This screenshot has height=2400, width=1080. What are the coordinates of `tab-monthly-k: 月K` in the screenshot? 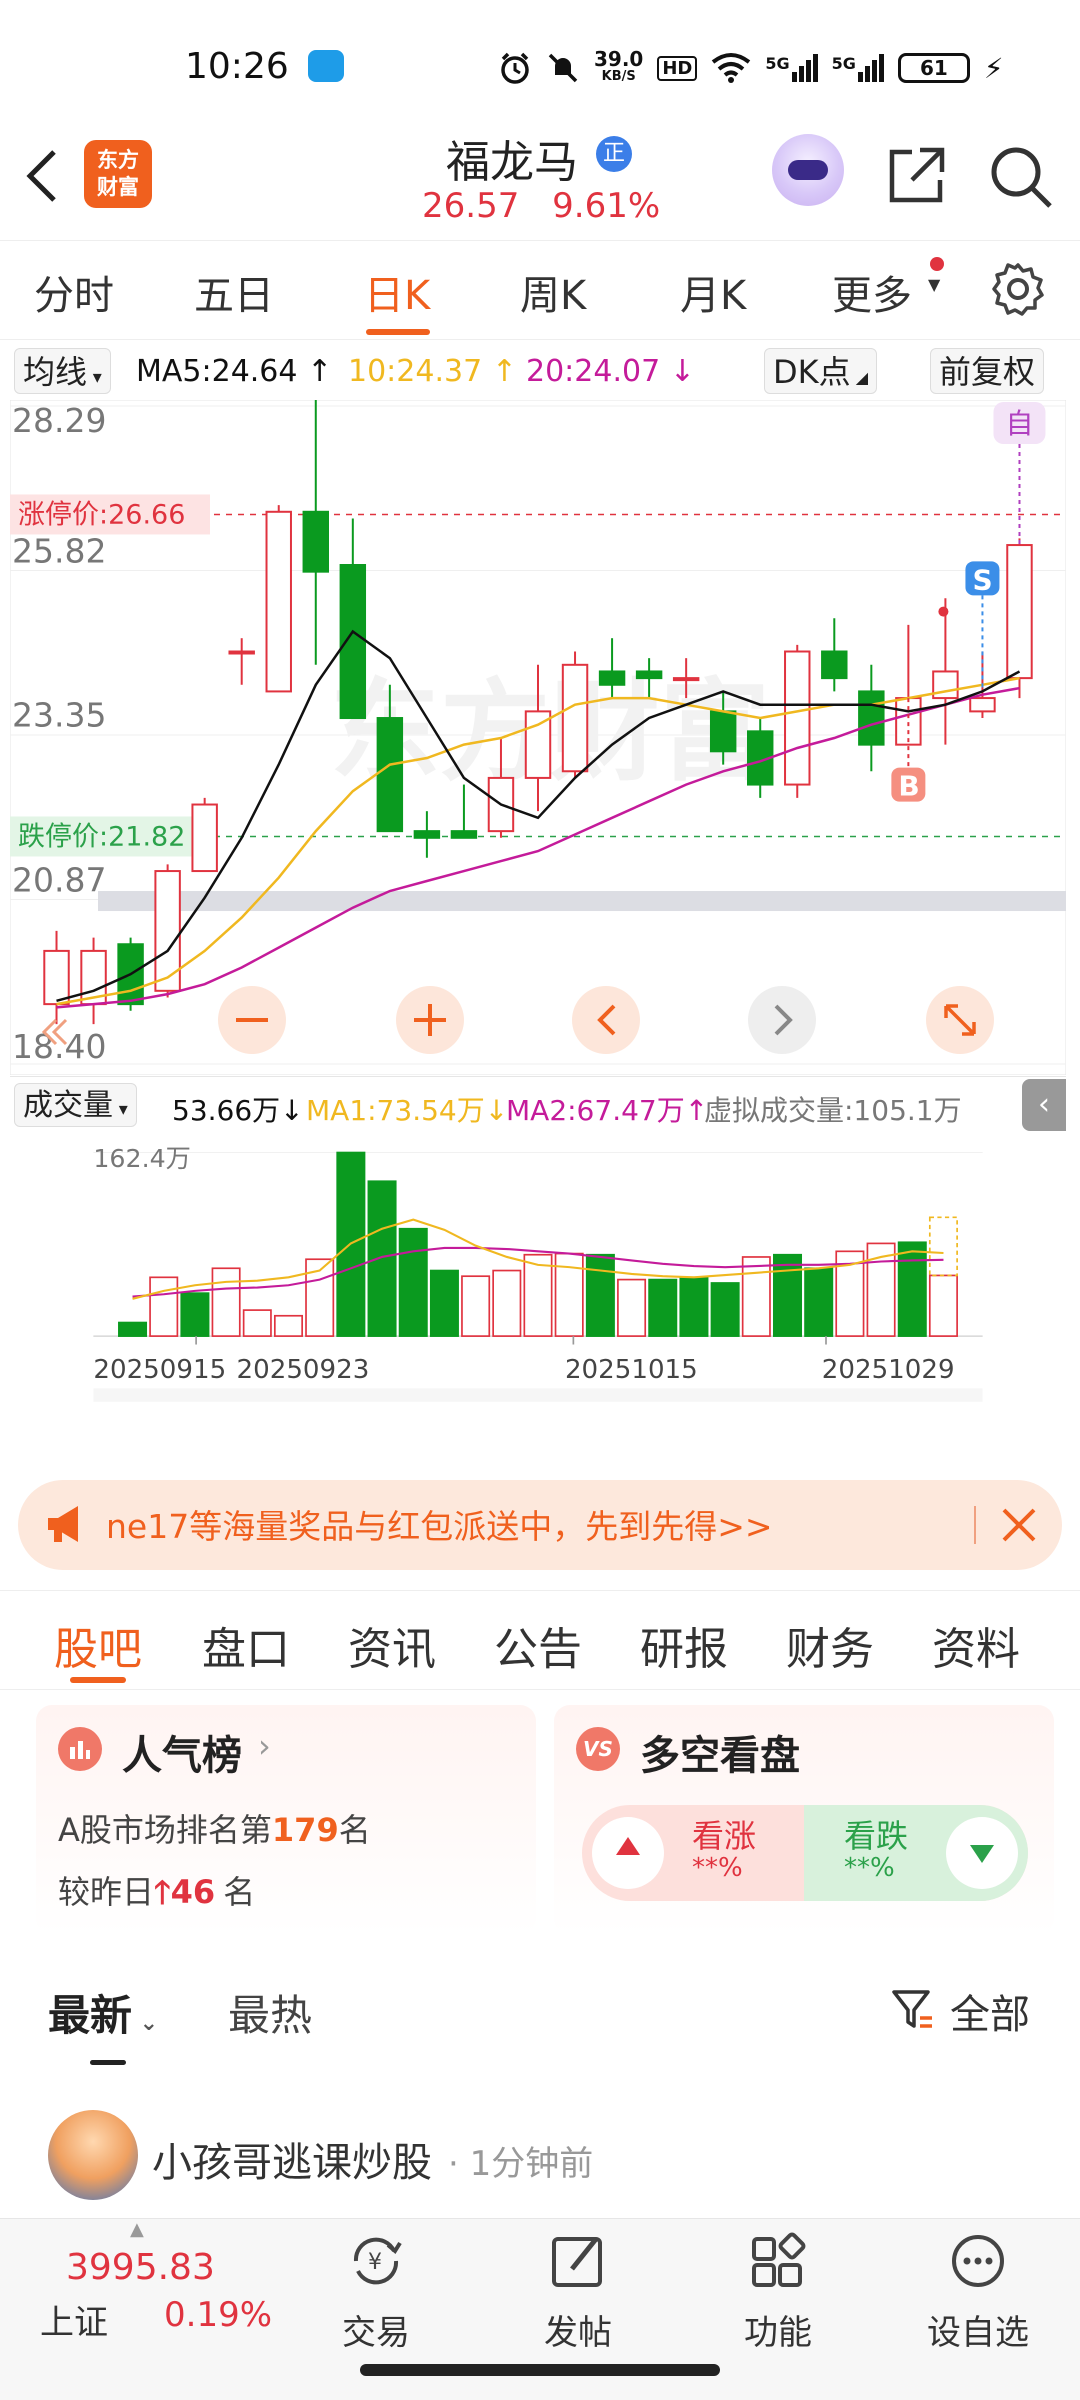 It's located at (713, 292).